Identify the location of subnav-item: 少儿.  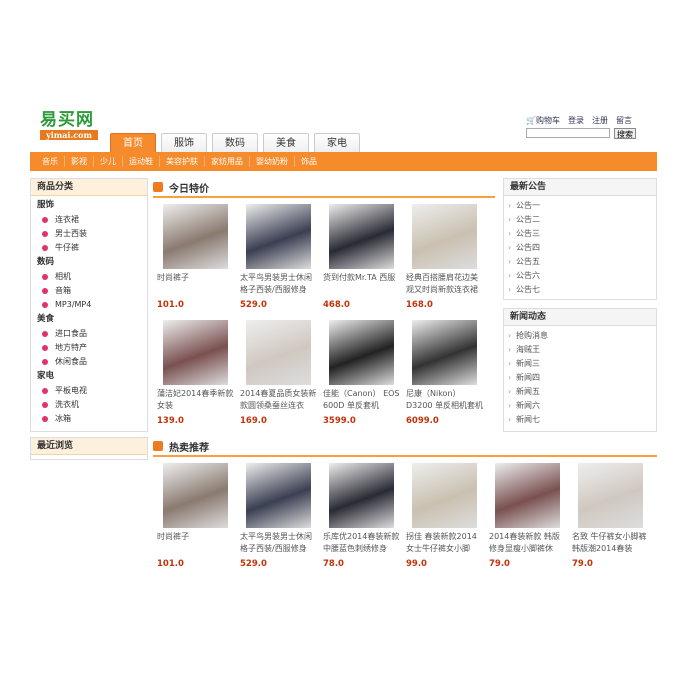
(107, 161).